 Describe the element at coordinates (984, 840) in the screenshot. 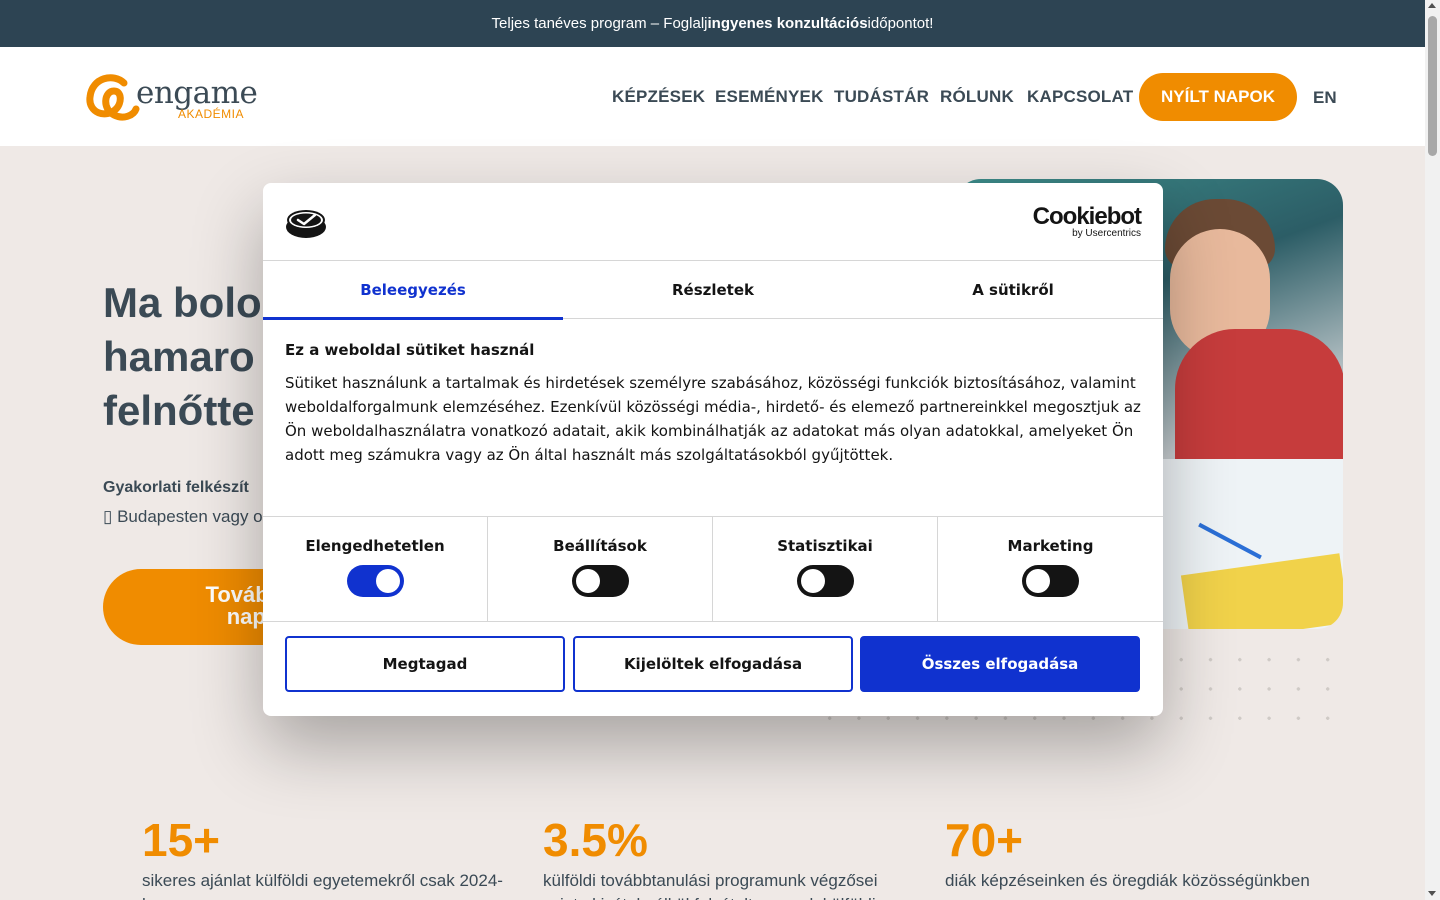

I see `stat-number: 70+` at that location.